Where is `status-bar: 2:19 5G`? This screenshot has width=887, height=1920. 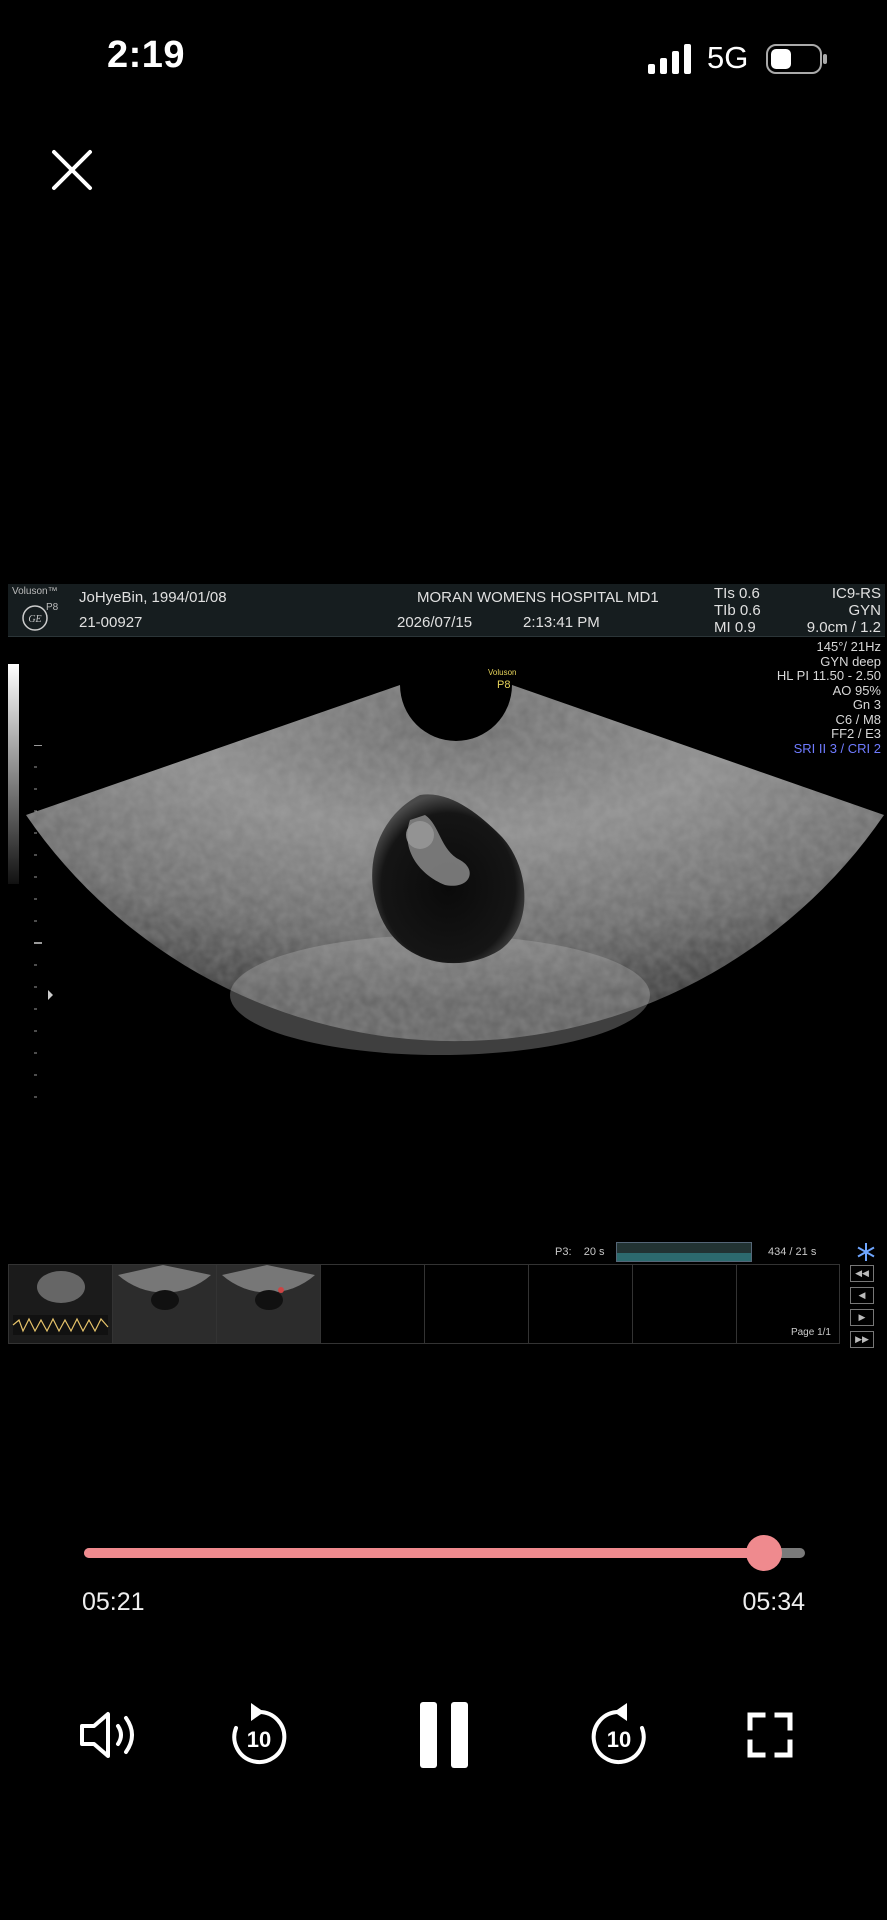
status-bar: 2:19 5G is located at coordinates (443, 60).